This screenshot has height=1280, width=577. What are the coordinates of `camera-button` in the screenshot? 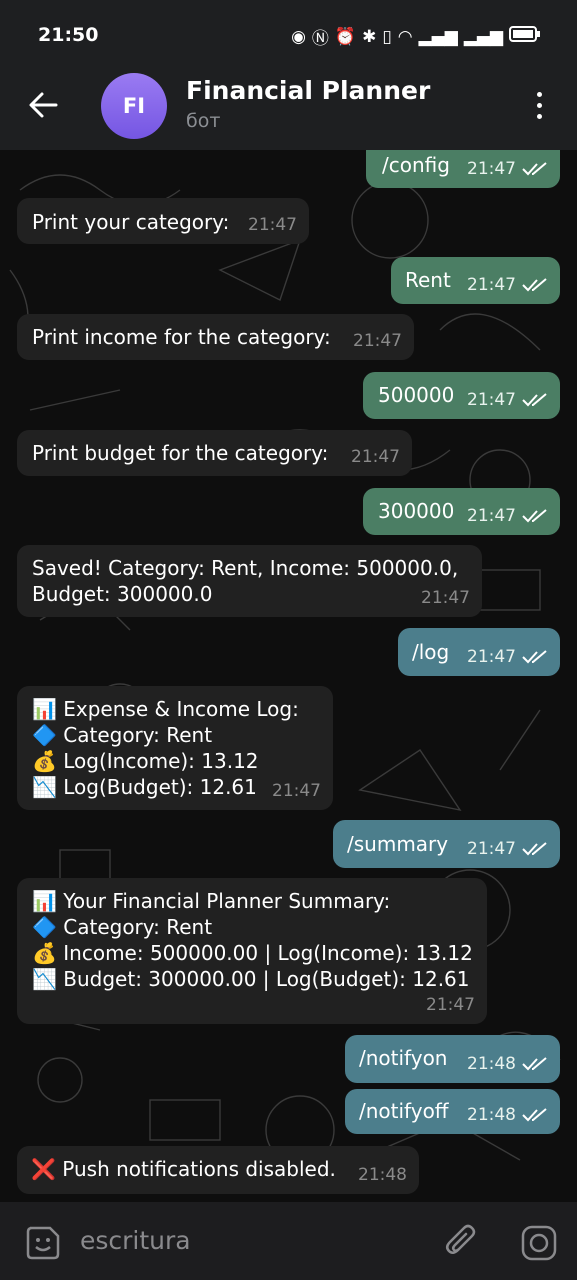 It's located at (539, 1243).